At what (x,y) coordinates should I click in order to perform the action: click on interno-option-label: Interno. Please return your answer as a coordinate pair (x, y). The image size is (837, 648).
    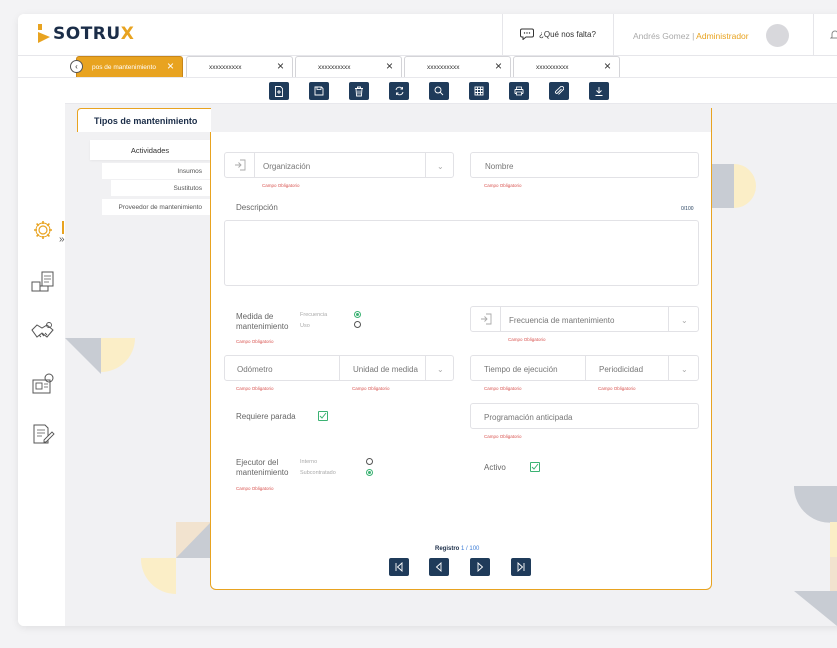
    Looking at the image, I should click on (309, 462).